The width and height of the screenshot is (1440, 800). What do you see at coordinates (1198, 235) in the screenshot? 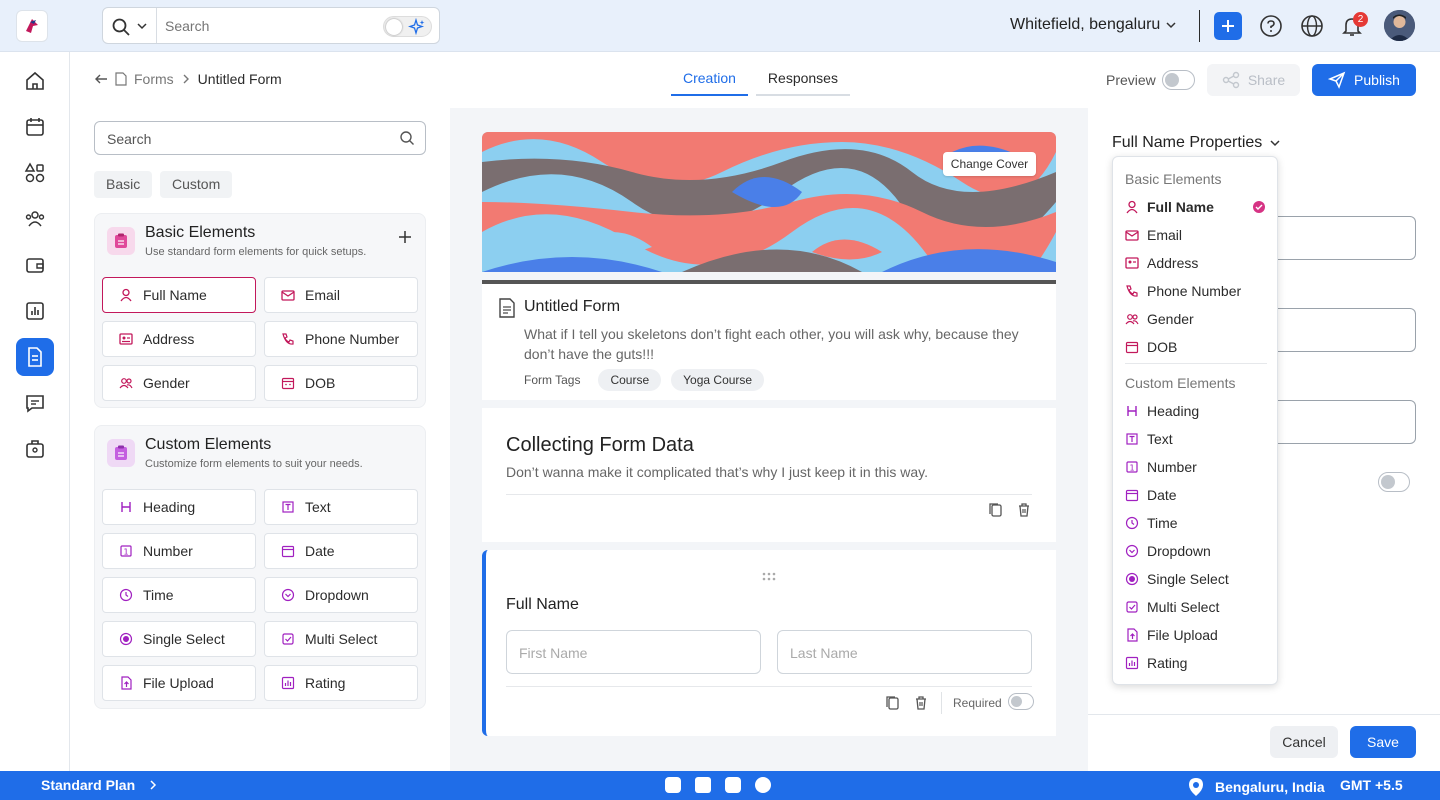
I see `dropdown-item-email: Email` at bounding box center [1198, 235].